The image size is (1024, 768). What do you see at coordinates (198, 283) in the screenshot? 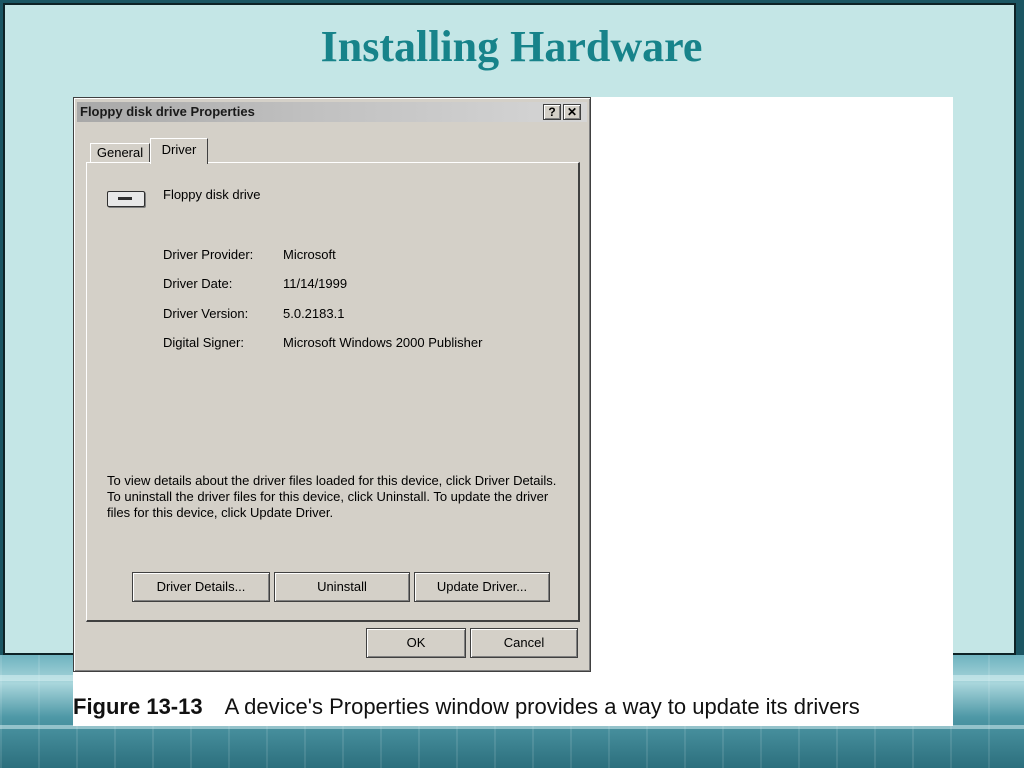
I see `driver-date-label: Driver Date:` at bounding box center [198, 283].